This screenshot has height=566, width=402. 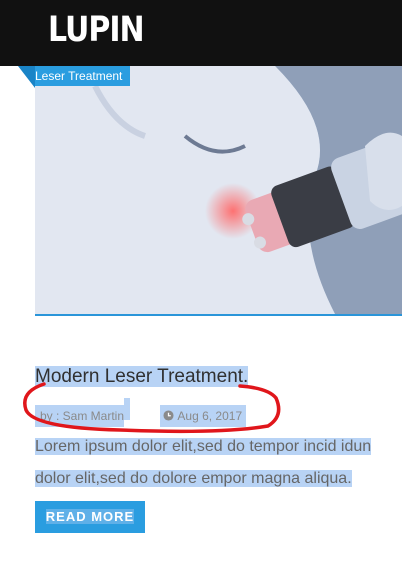 What do you see at coordinates (210, 416) in the screenshot?
I see `post-date: Aug 6, 2017` at bounding box center [210, 416].